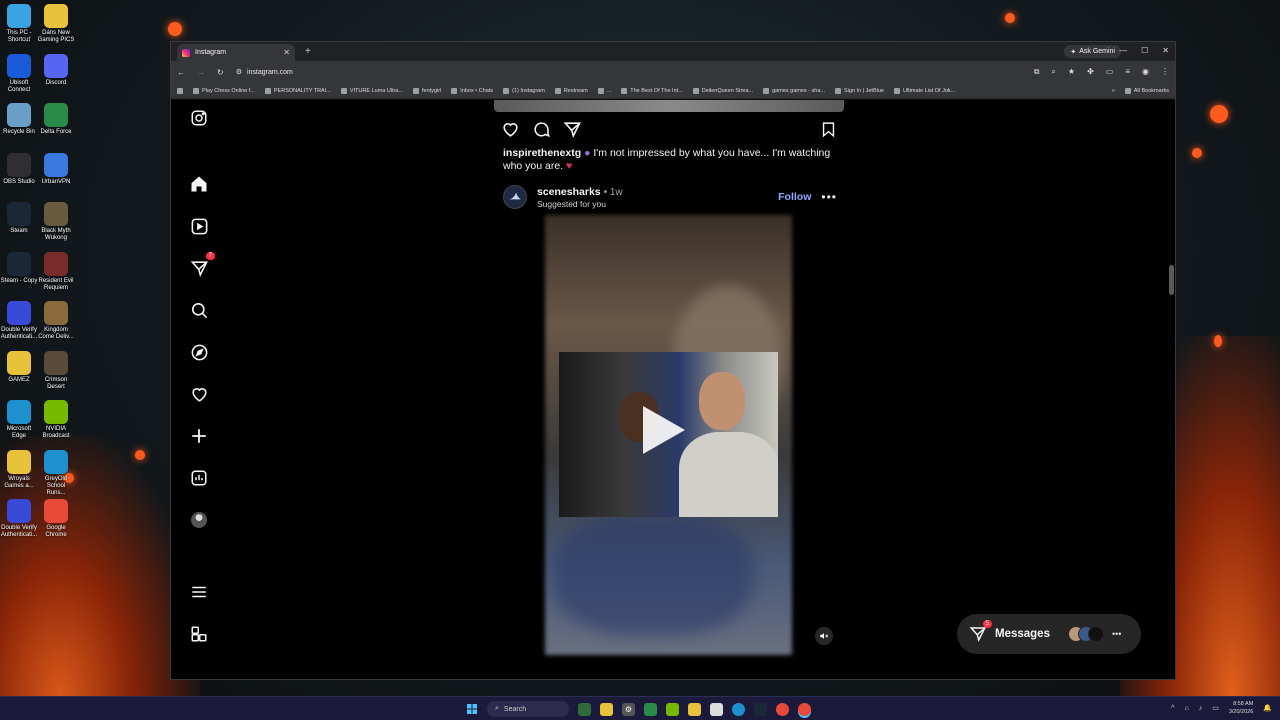 The height and width of the screenshot is (720, 1280). Describe the element at coordinates (606, 709) in the screenshot. I see `task-view-icon` at that location.